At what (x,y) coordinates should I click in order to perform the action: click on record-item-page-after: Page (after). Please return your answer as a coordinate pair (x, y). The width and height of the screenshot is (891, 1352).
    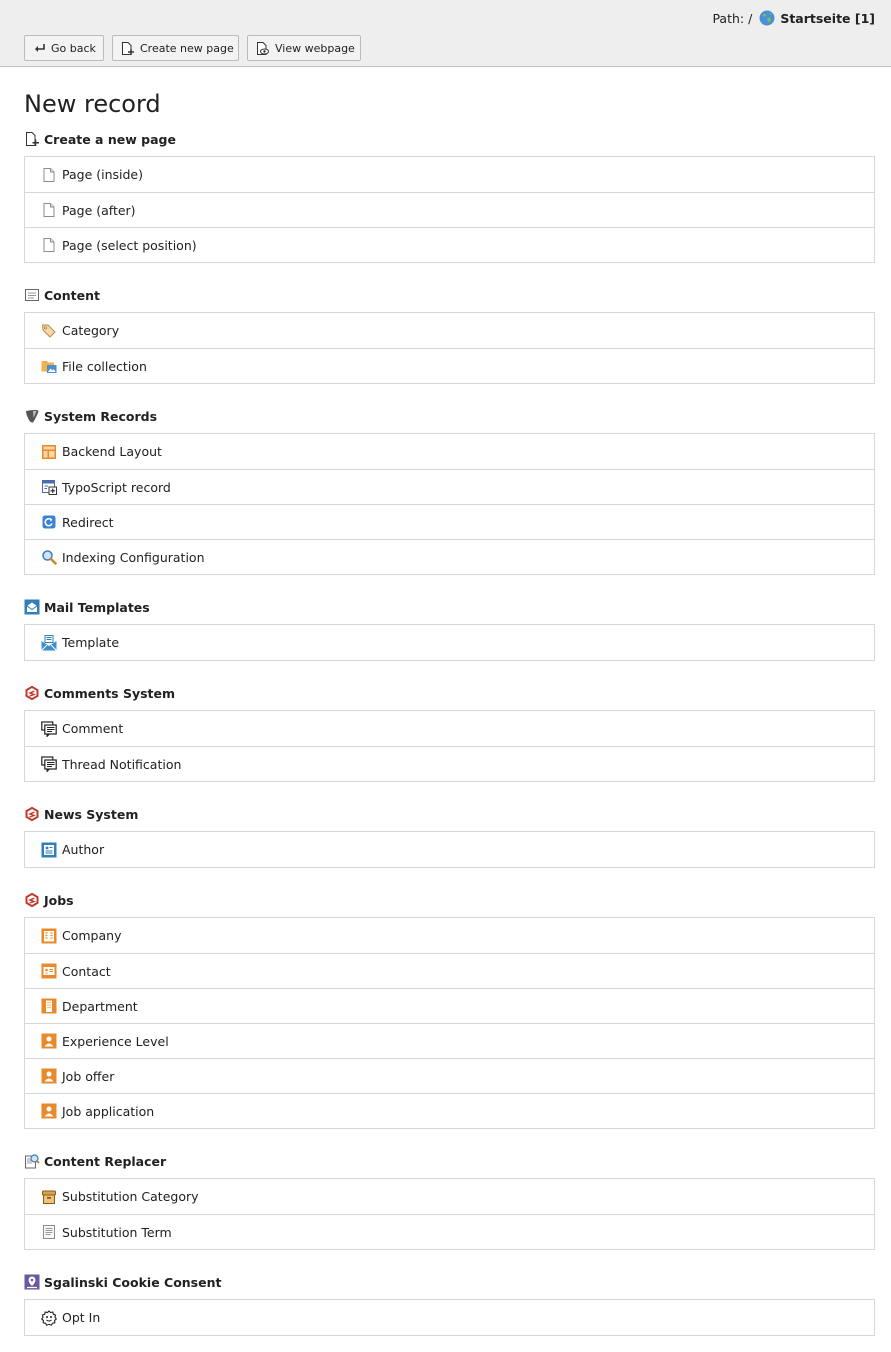
    Looking at the image, I should click on (449, 209).